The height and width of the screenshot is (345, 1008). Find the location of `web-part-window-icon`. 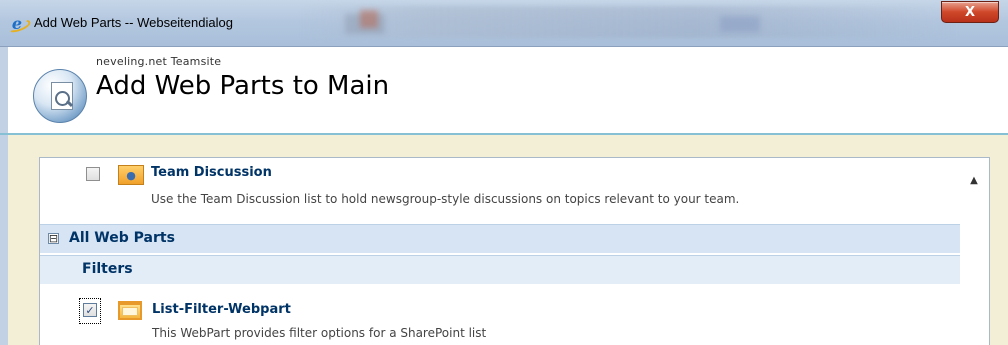

web-part-window-icon is located at coordinates (130, 310).